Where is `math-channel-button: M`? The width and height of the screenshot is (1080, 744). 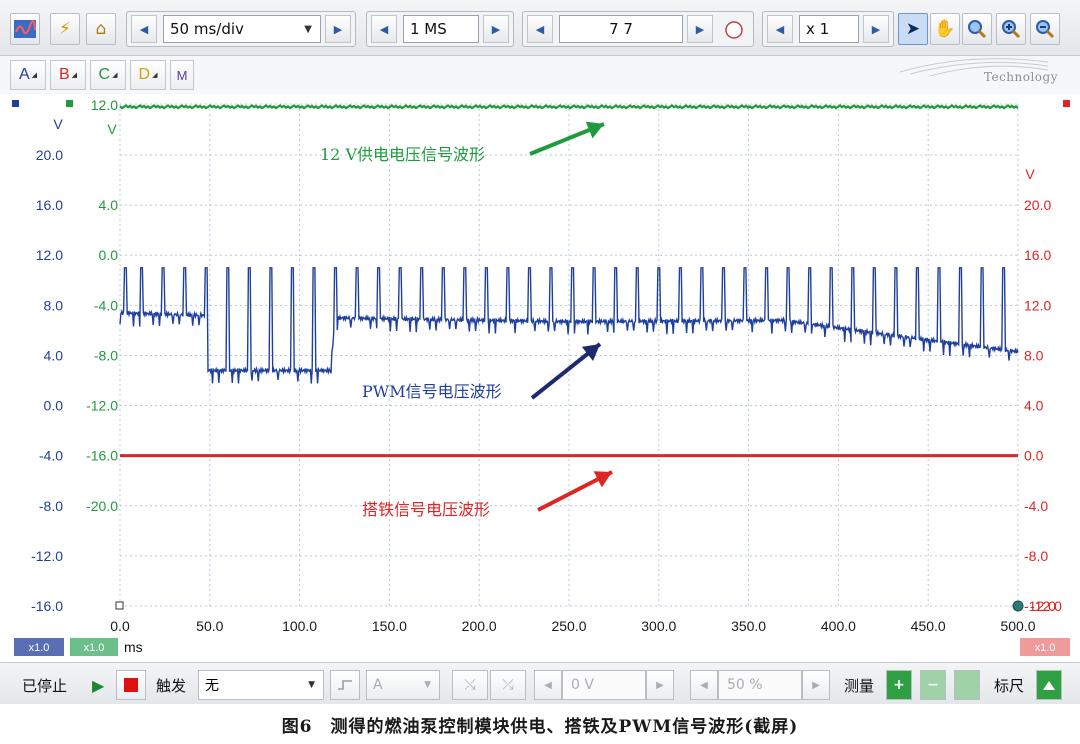
math-channel-button: M is located at coordinates (182, 75).